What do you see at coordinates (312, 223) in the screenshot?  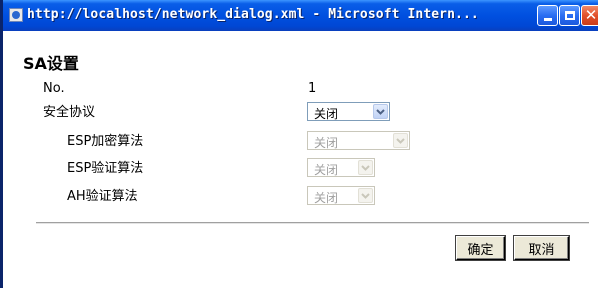 I see `divider` at bounding box center [312, 223].